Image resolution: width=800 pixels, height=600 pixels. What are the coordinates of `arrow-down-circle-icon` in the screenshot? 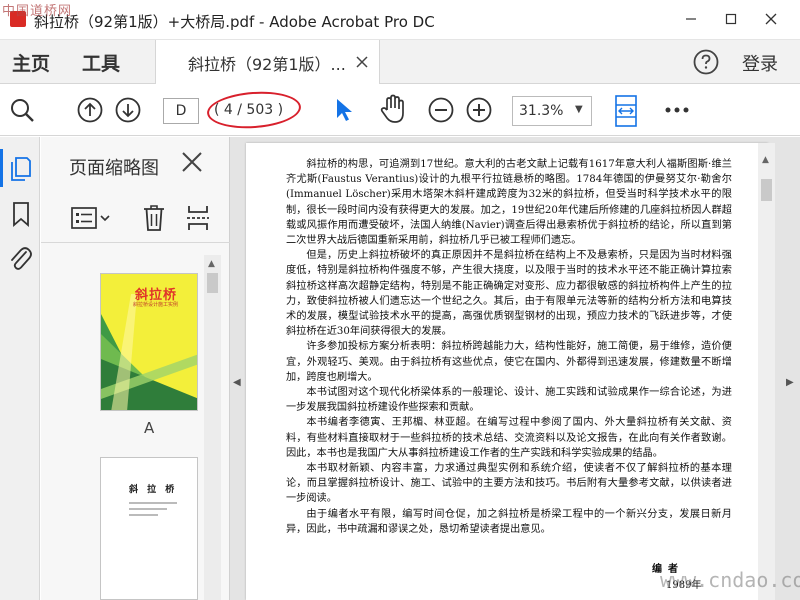 It's located at (128, 110).